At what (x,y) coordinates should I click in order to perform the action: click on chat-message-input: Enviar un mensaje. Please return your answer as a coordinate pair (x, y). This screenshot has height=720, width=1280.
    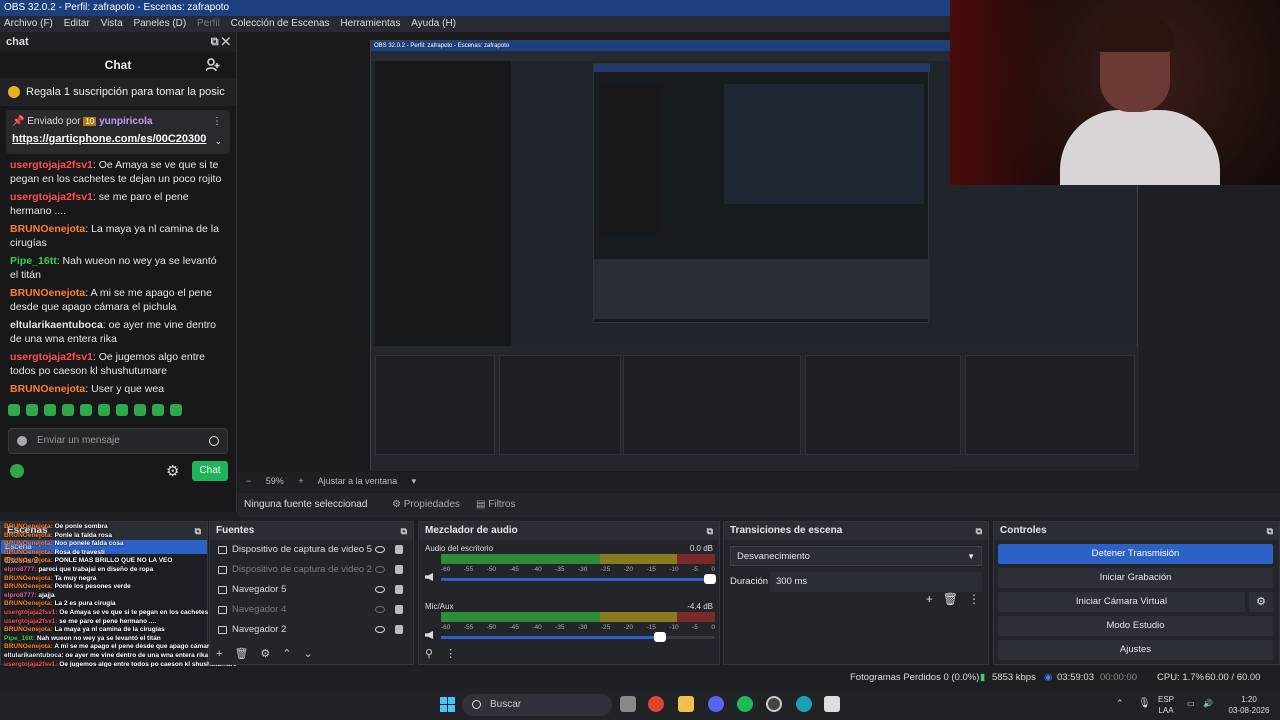
    Looking at the image, I should click on (118, 441).